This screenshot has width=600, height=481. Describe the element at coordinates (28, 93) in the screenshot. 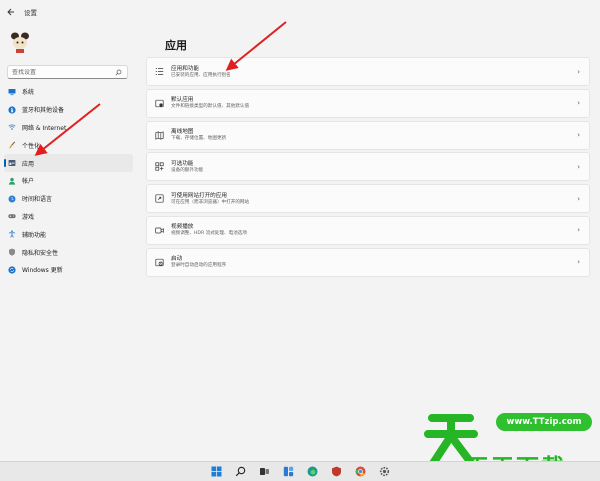

I see `sidebar-item-label: 系统` at that location.